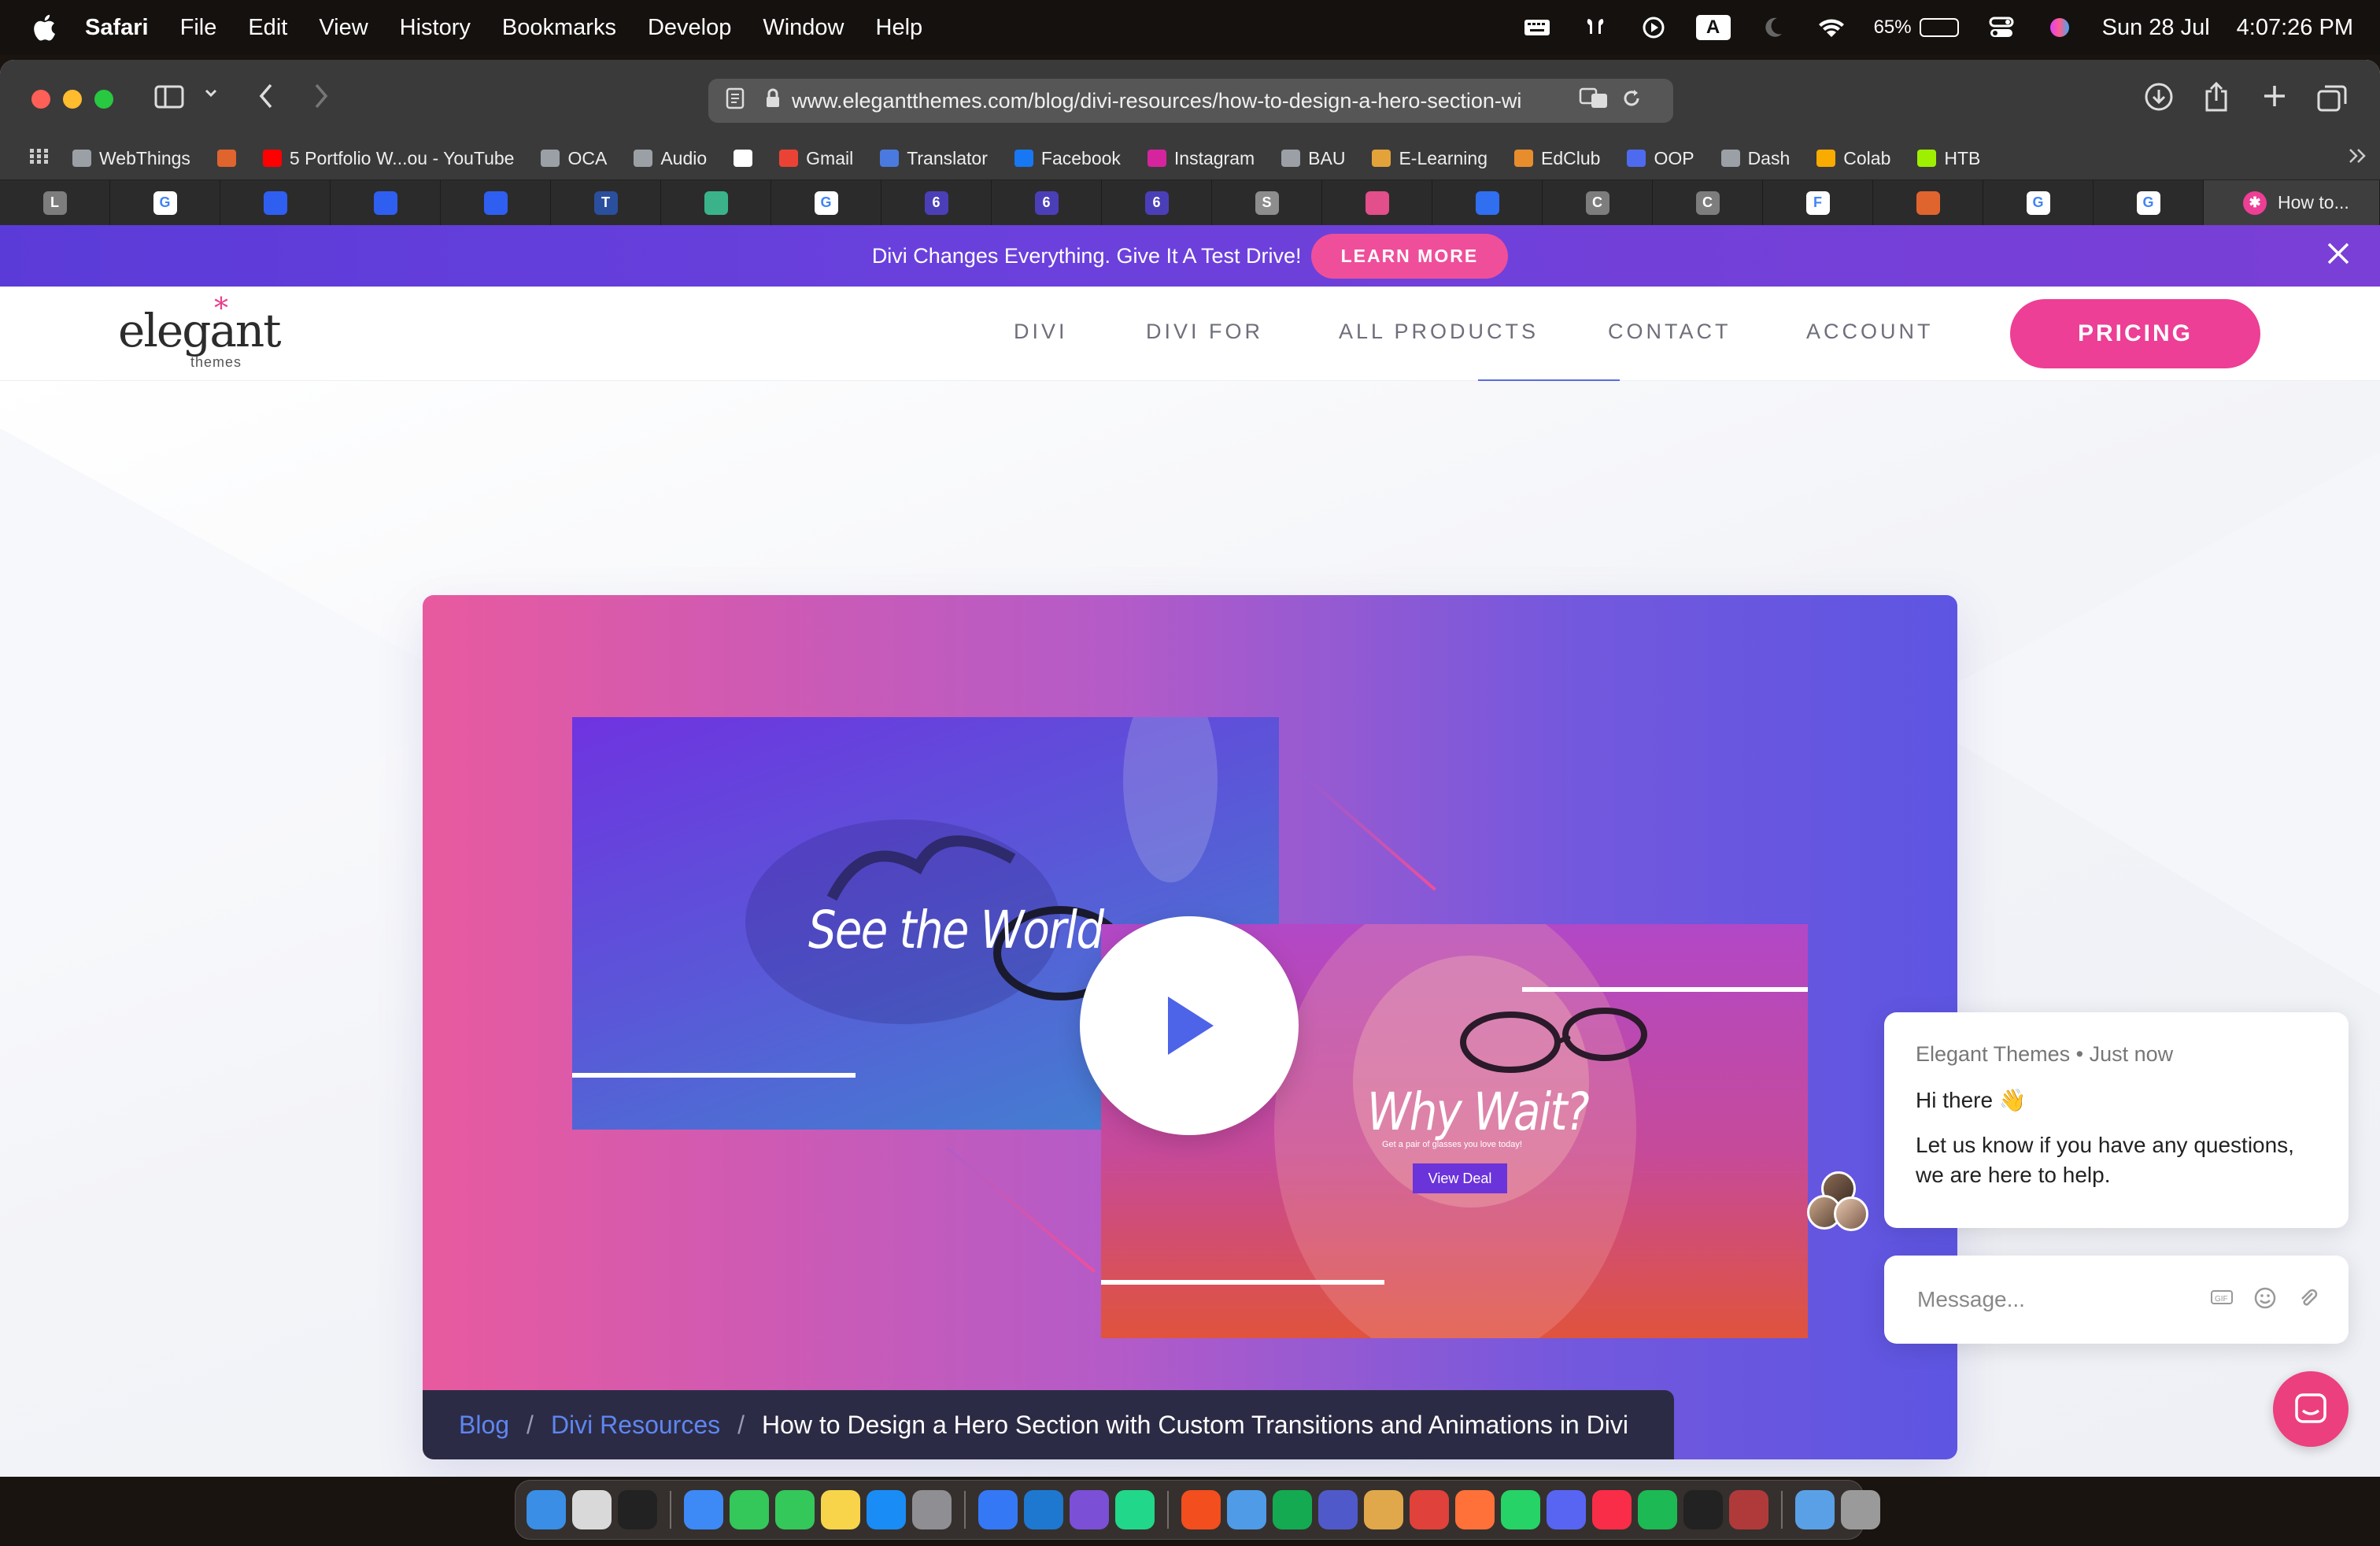 Image resolution: width=2380 pixels, height=1546 pixels. What do you see at coordinates (795, 1509) in the screenshot?
I see `messages-icon` at bounding box center [795, 1509].